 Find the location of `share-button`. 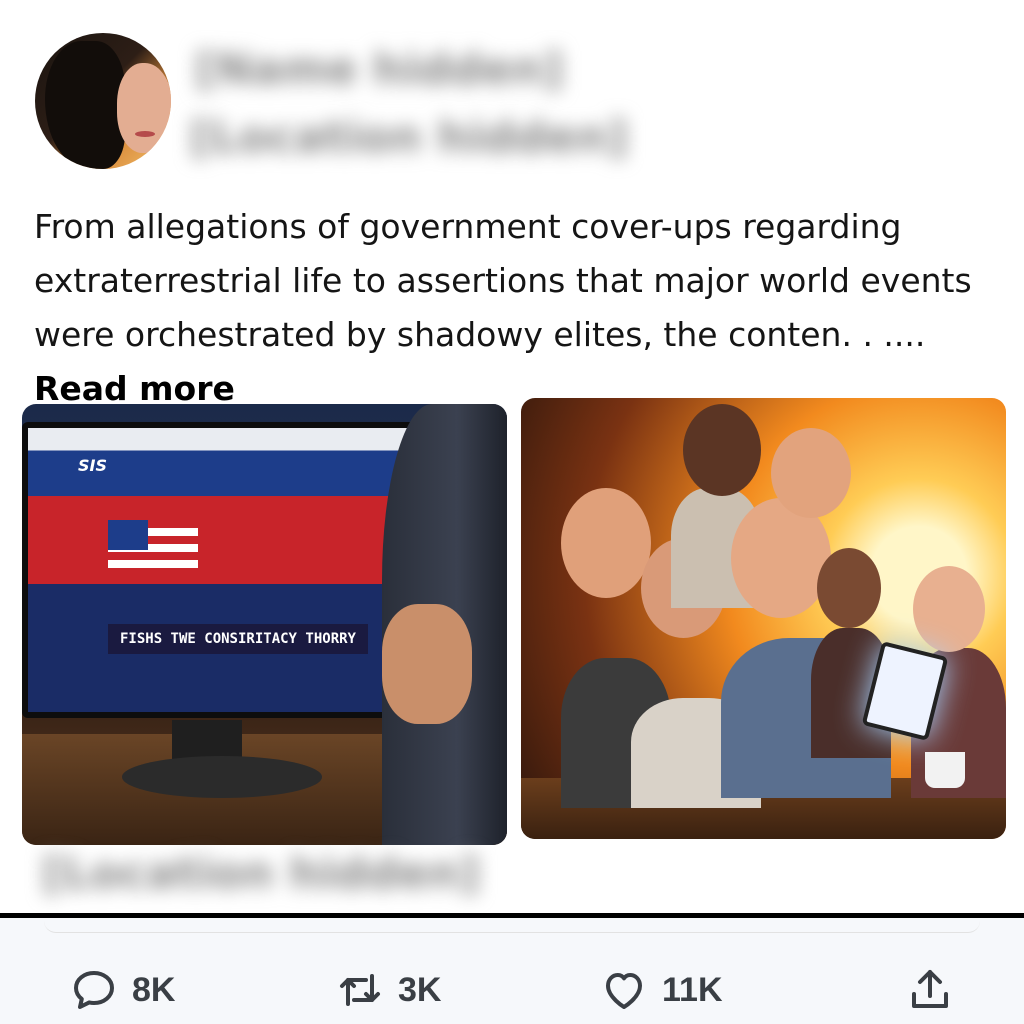

share-button is located at coordinates (930, 990).